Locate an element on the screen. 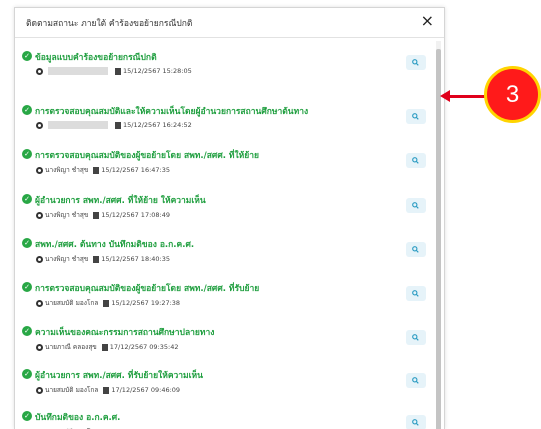 This screenshot has width=541, height=429. status-item-meta: นางพิญา ชำสุข 15/12/2567 18:40:35 is located at coordinates (103, 259).